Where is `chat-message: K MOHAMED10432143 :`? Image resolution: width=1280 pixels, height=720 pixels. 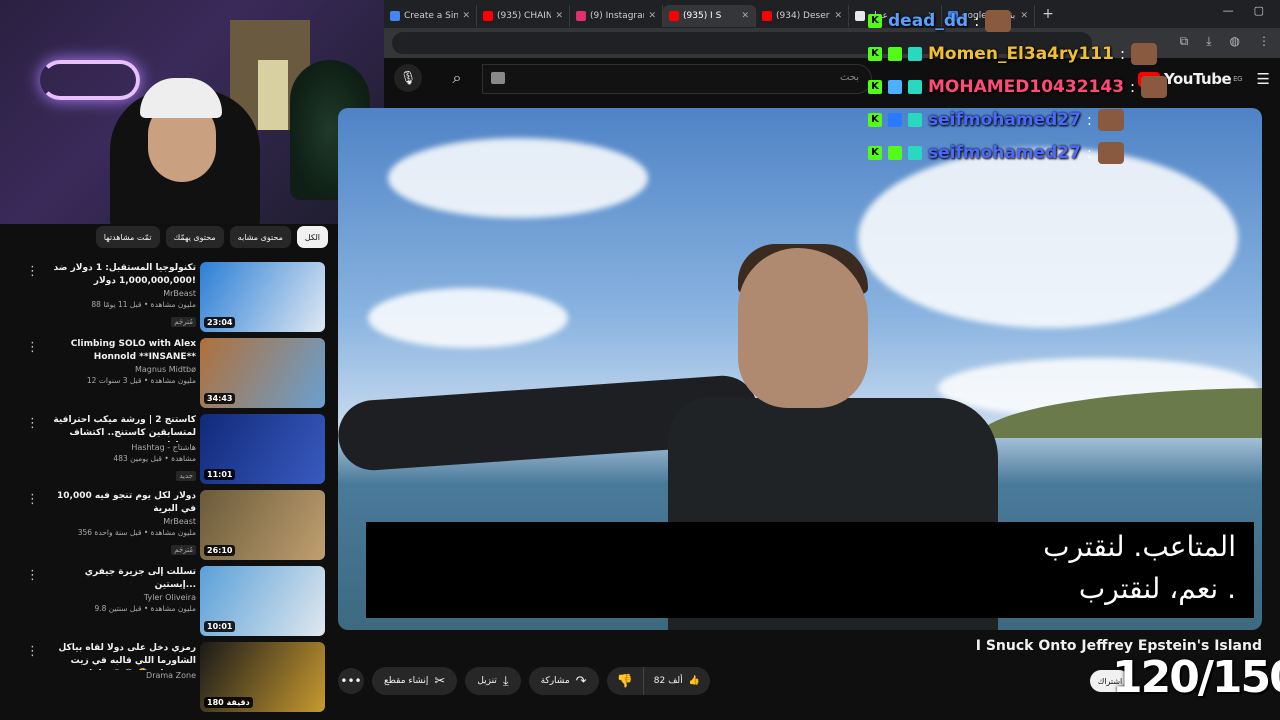 chat-message: K MOHAMED10432143 : is located at coordinates (1074, 86).